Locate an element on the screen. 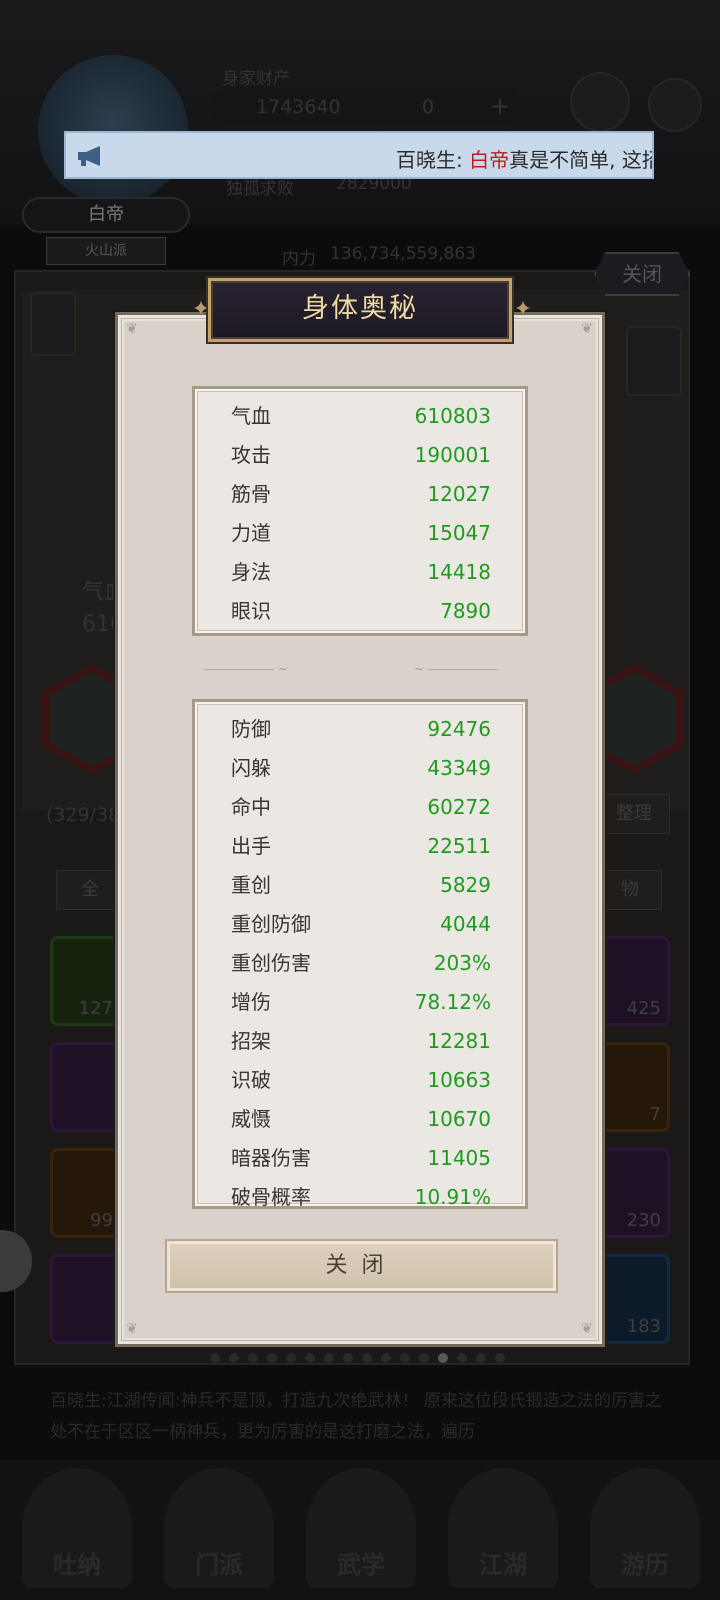 The width and height of the screenshot is (720, 1600). inventory-slot: 7 is located at coordinates (634, 1087).